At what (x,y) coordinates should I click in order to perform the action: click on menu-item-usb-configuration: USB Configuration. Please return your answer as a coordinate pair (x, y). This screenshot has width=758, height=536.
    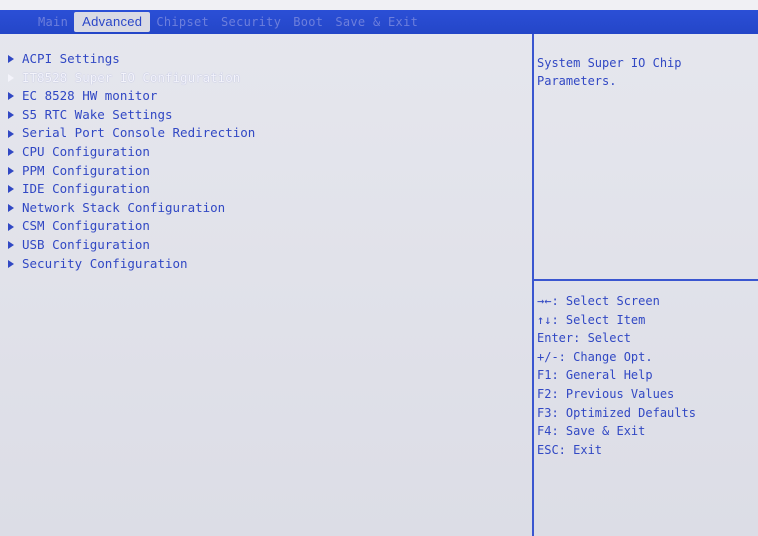
    Looking at the image, I should click on (131, 245).